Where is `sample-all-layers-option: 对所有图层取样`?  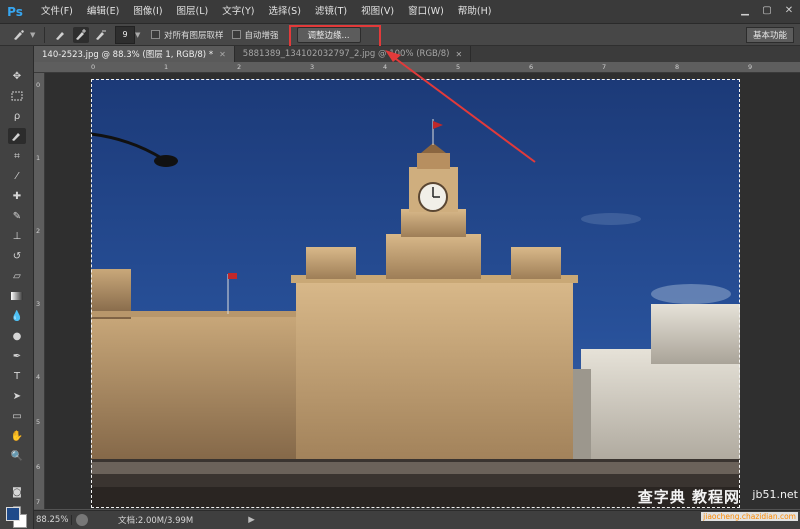
sample-all-layers-option: 对所有图层取样 is located at coordinates (187, 35).